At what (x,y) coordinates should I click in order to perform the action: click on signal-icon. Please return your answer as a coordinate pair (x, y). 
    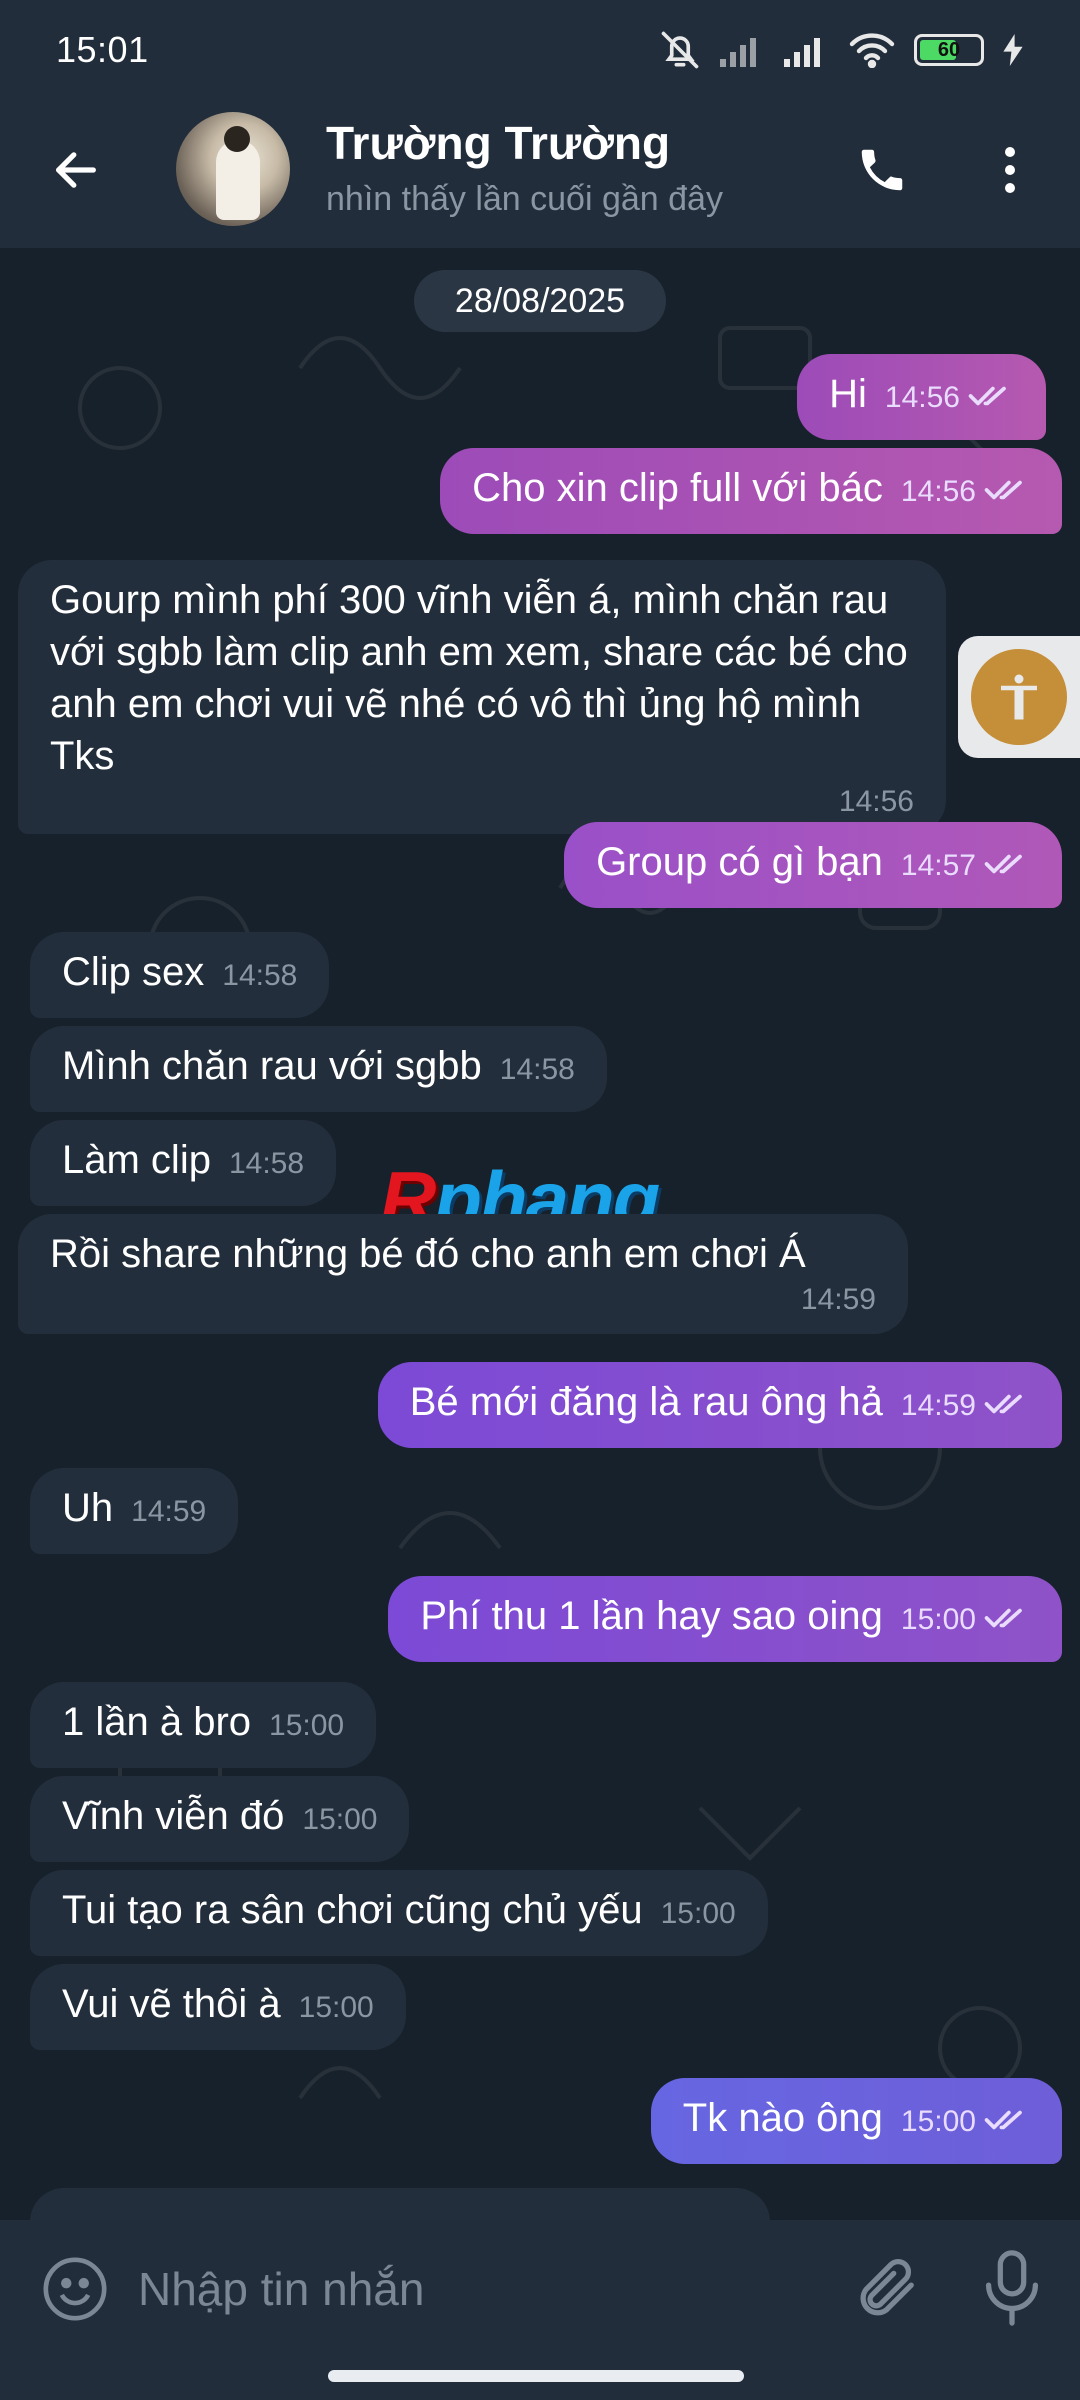
    Looking at the image, I should click on (743, 50).